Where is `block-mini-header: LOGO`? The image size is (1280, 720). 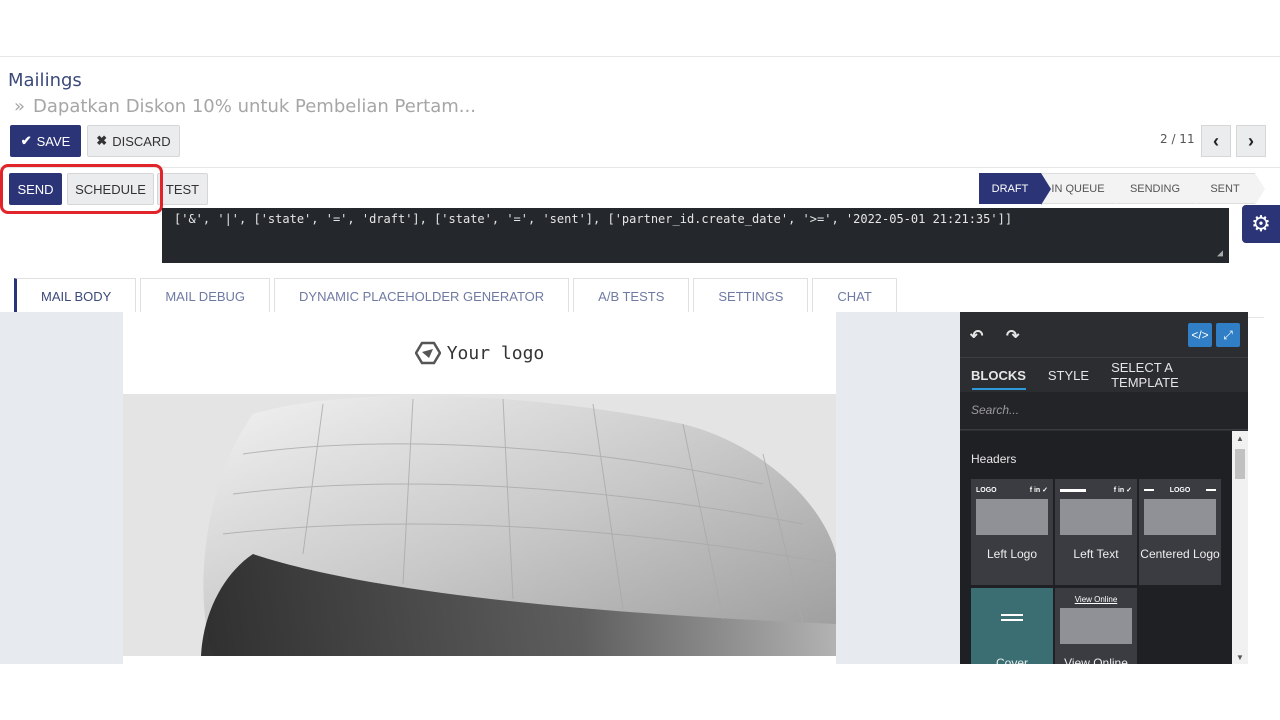 block-mini-header: LOGO is located at coordinates (1180, 490).